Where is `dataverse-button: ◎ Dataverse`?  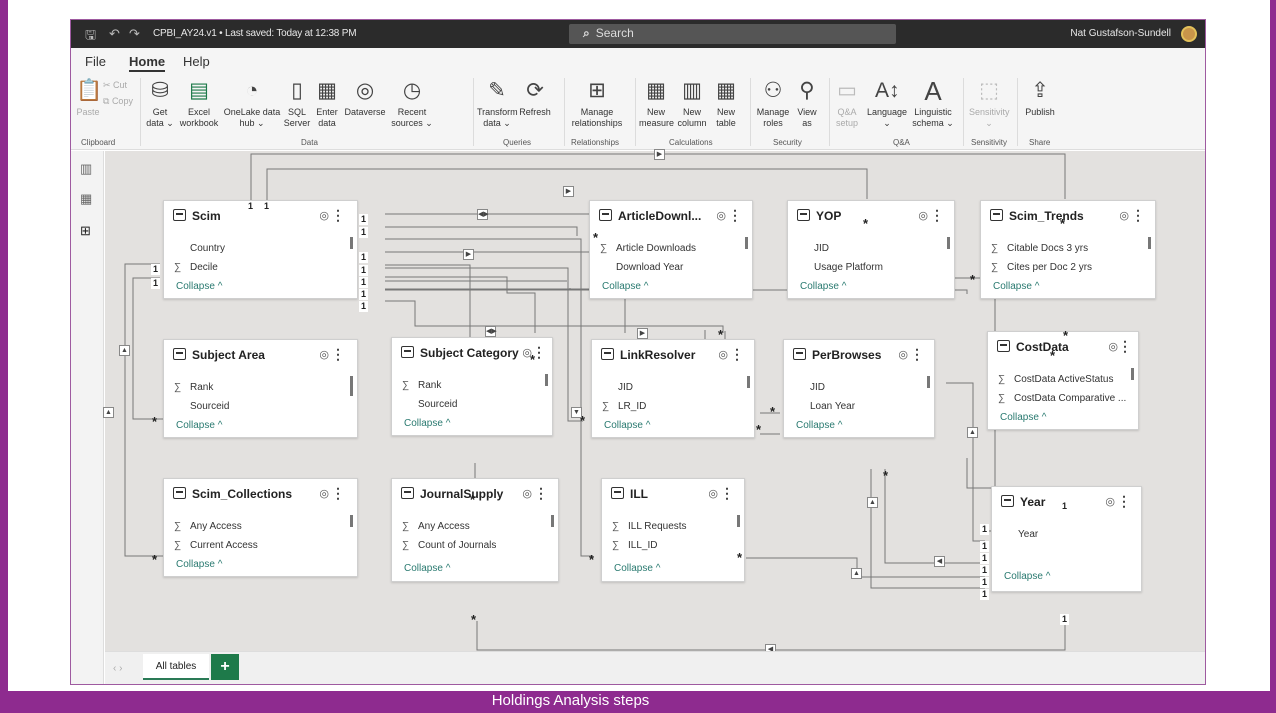 dataverse-button: ◎ Dataverse is located at coordinates (365, 98).